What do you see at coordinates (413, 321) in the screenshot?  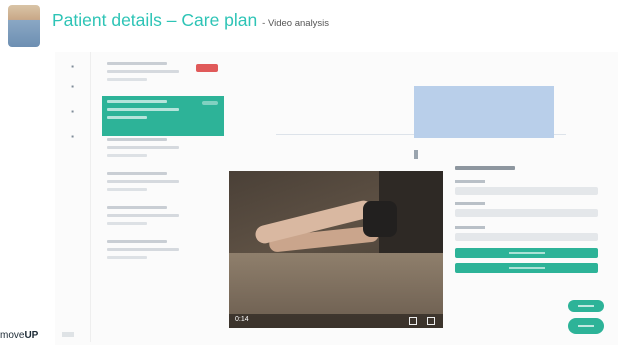 I see `settings-icon` at bounding box center [413, 321].